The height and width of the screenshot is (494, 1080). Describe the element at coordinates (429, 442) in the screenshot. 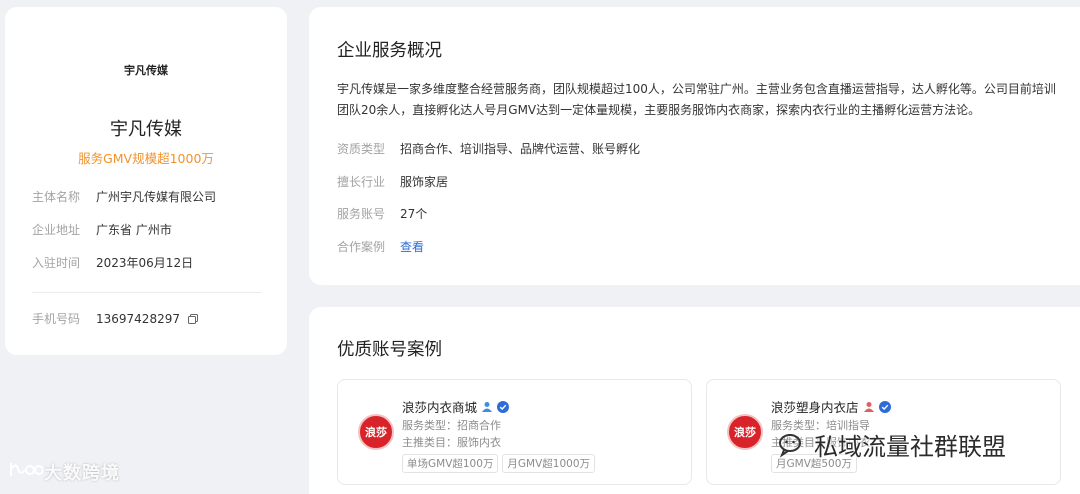

I see `category-label: 主推类目：` at that location.